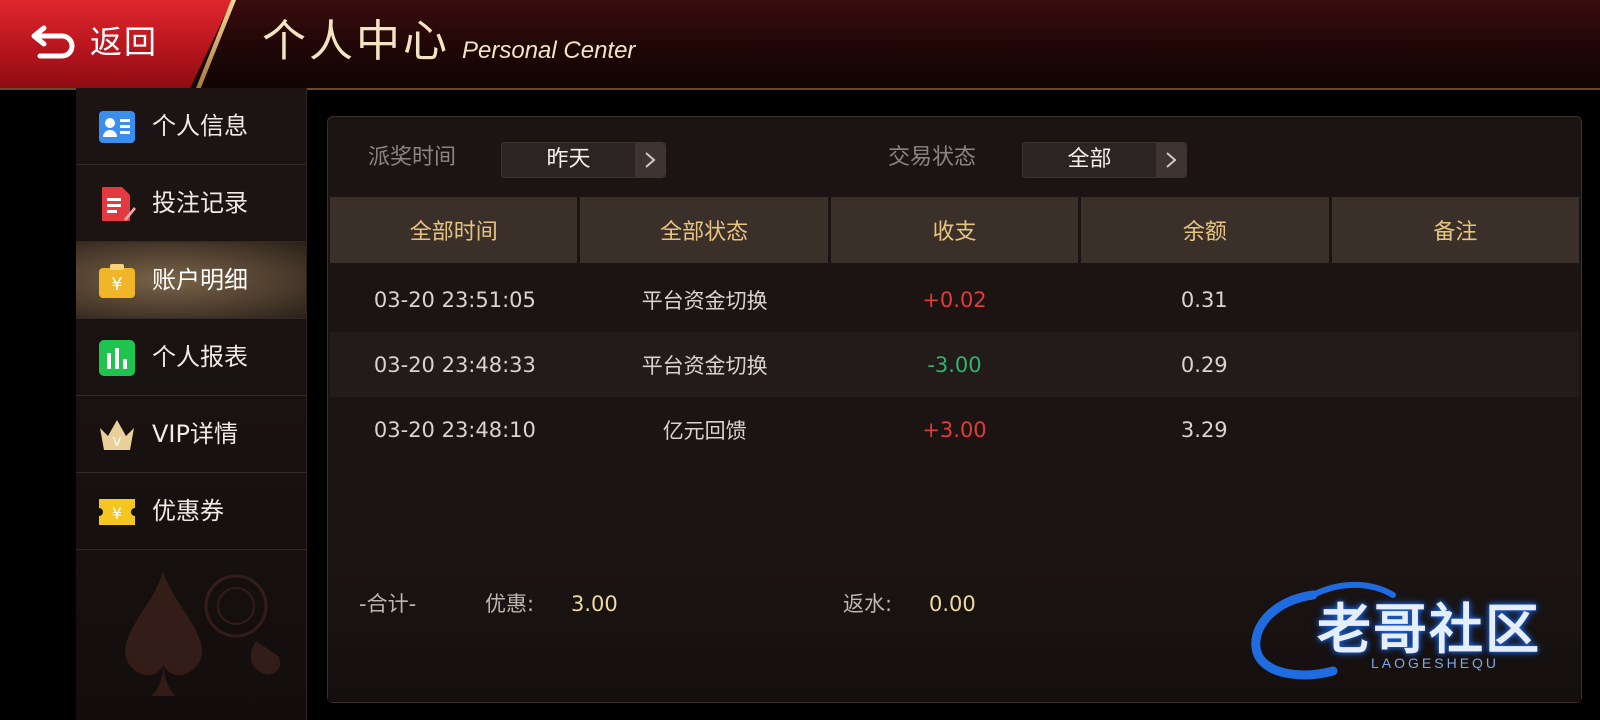 The height and width of the screenshot is (720, 1600). I want to click on cell-balance: 0.29, so click(1204, 364).